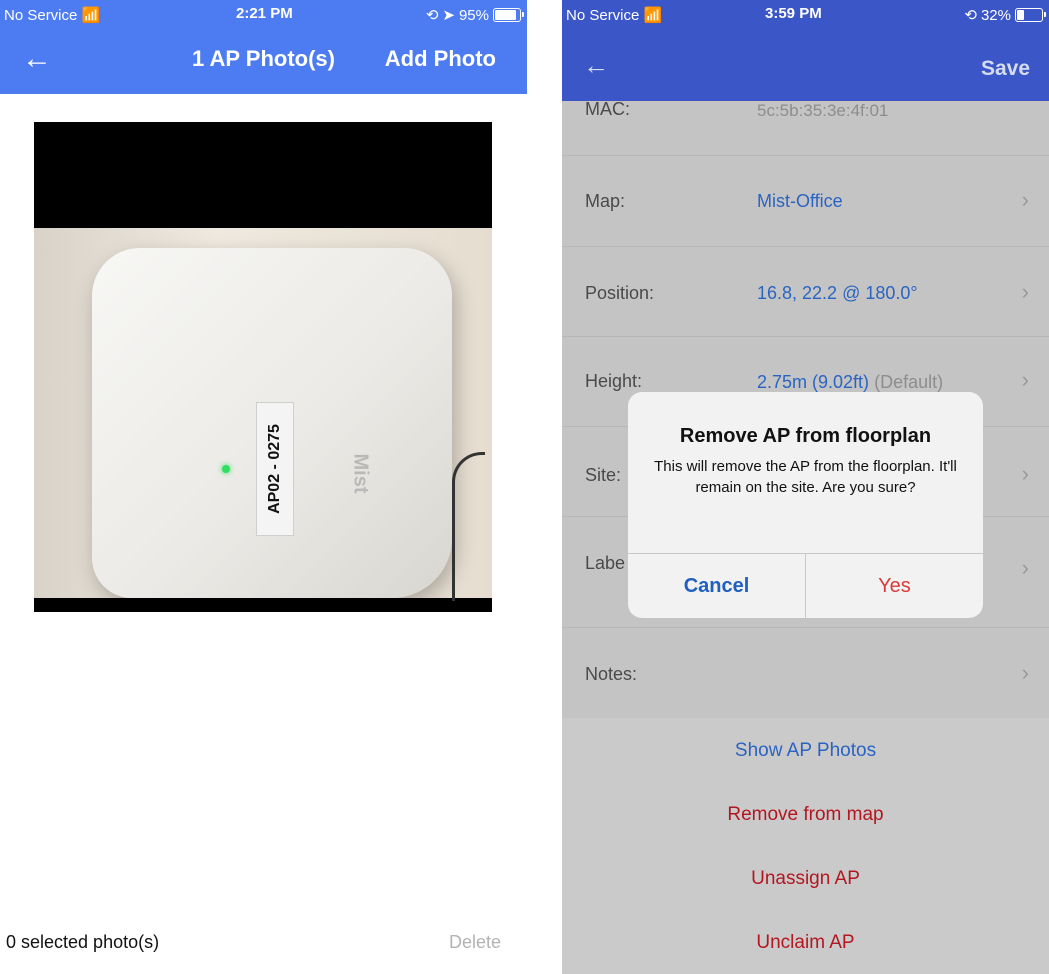 Image resolution: width=1049 pixels, height=974 pixels. I want to click on battery-percent: 32%, so click(995, 15).